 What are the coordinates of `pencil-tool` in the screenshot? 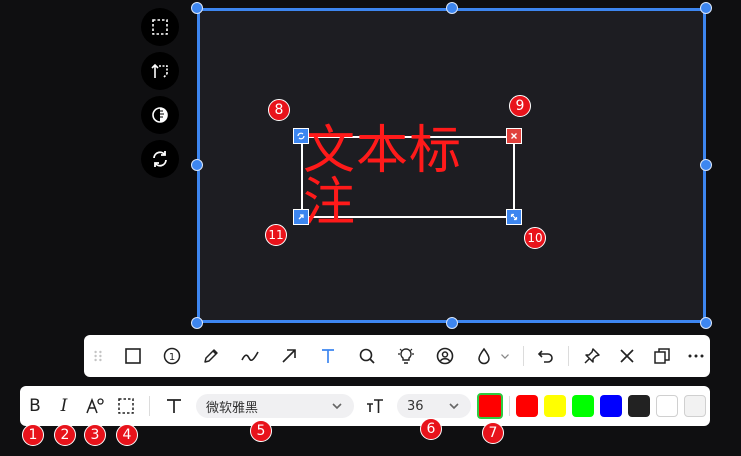 It's located at (211, 356).